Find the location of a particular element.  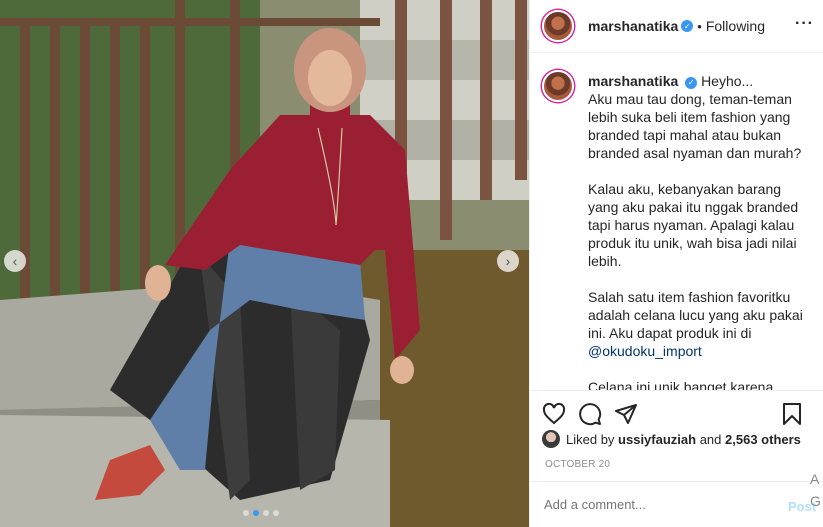

liker-username: ussiyfauziah is located at coordinates (657, 439).